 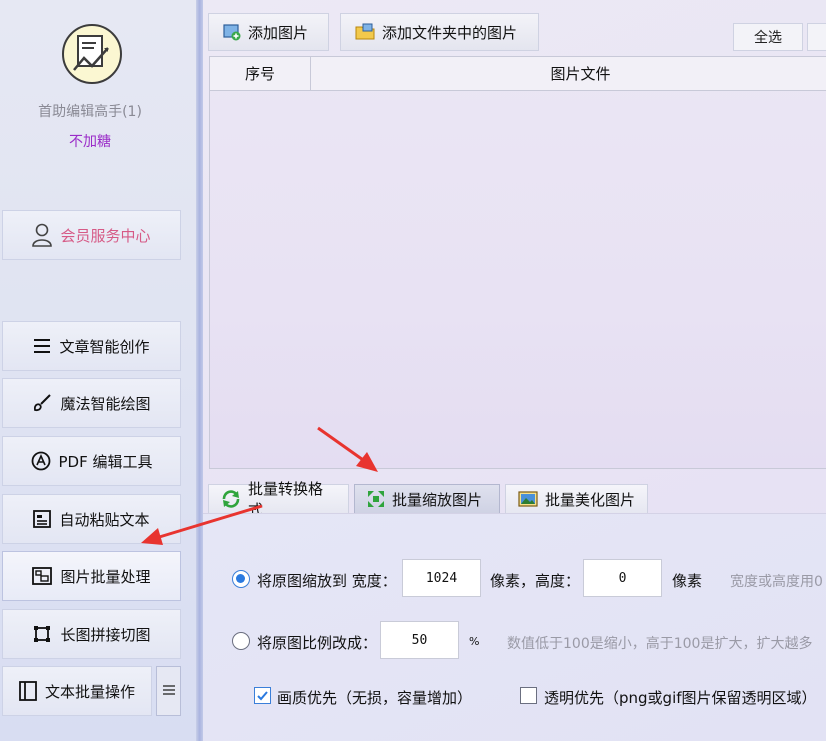 What do you see at coordinates (42, 346) in the screenshot?
I see `list-icon` at bounding box center [42, 346].